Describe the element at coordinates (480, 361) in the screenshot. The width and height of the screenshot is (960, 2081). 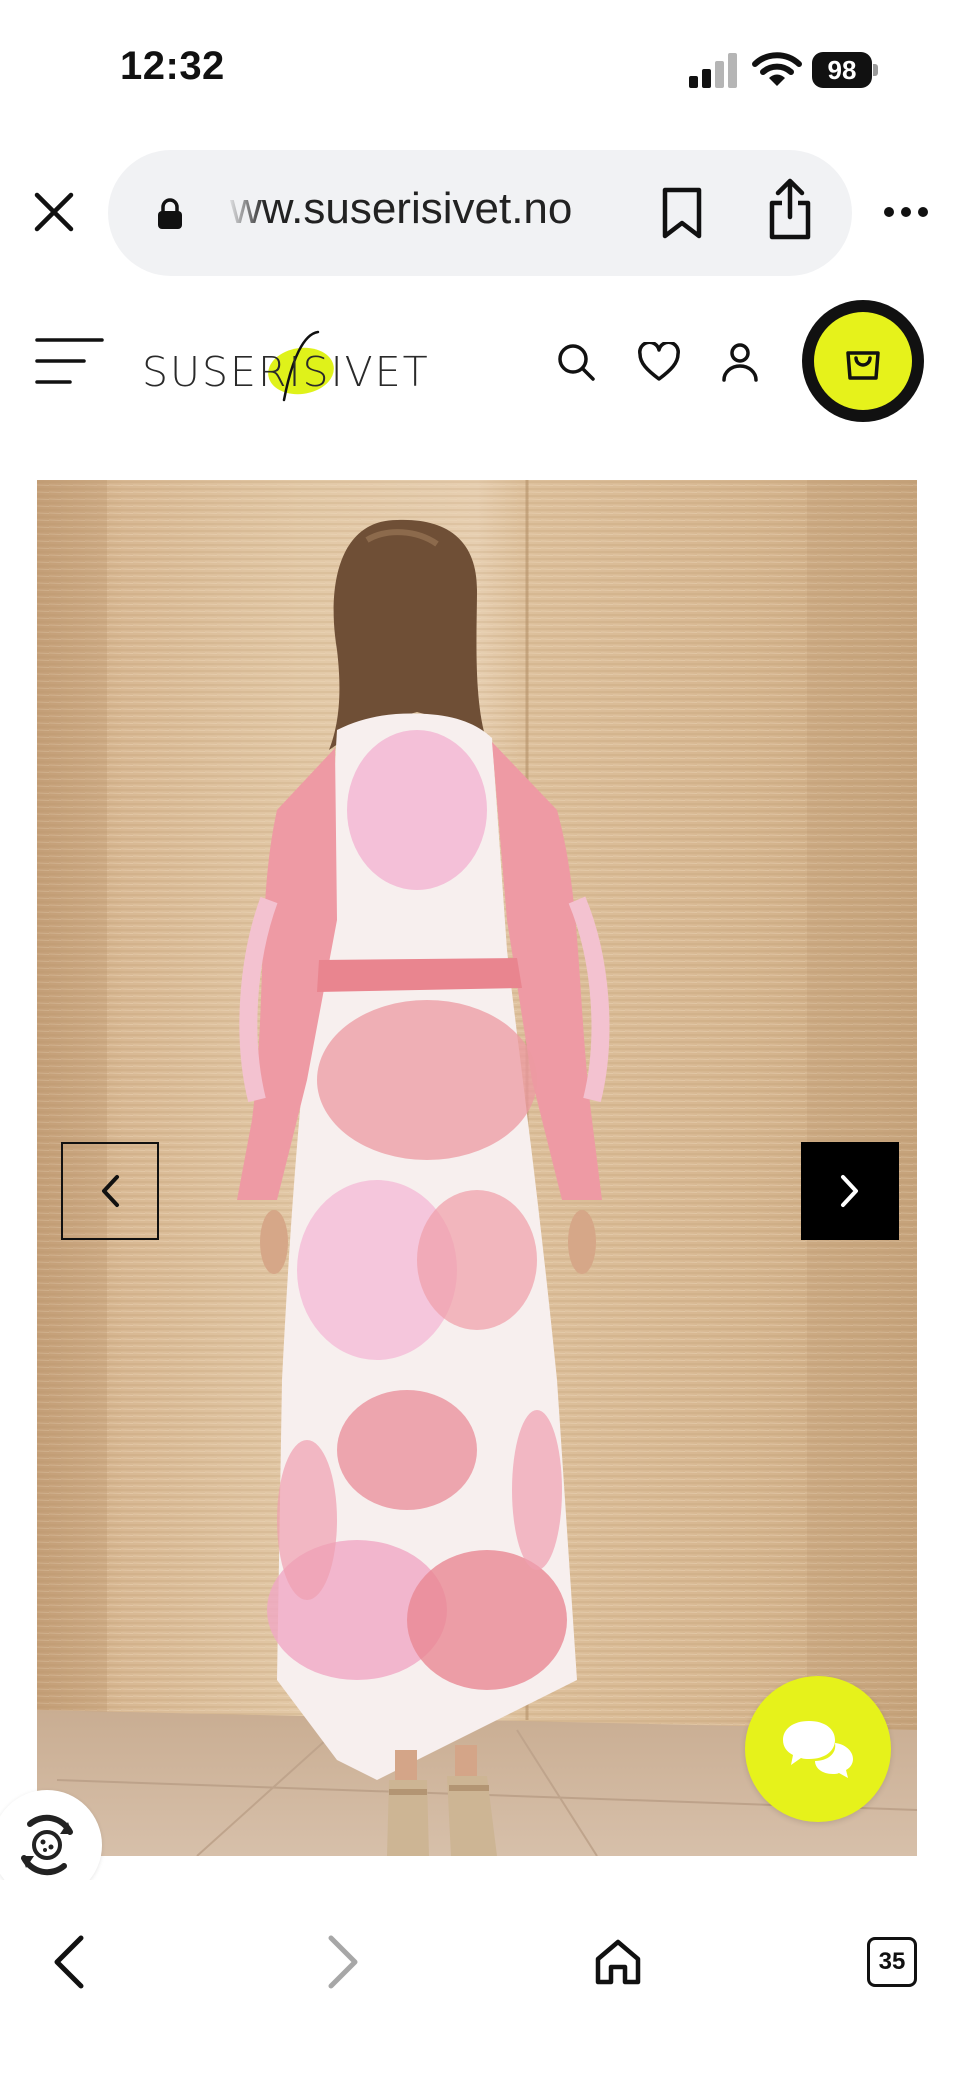
I see `site-header: SUSERISIVET` at that location.